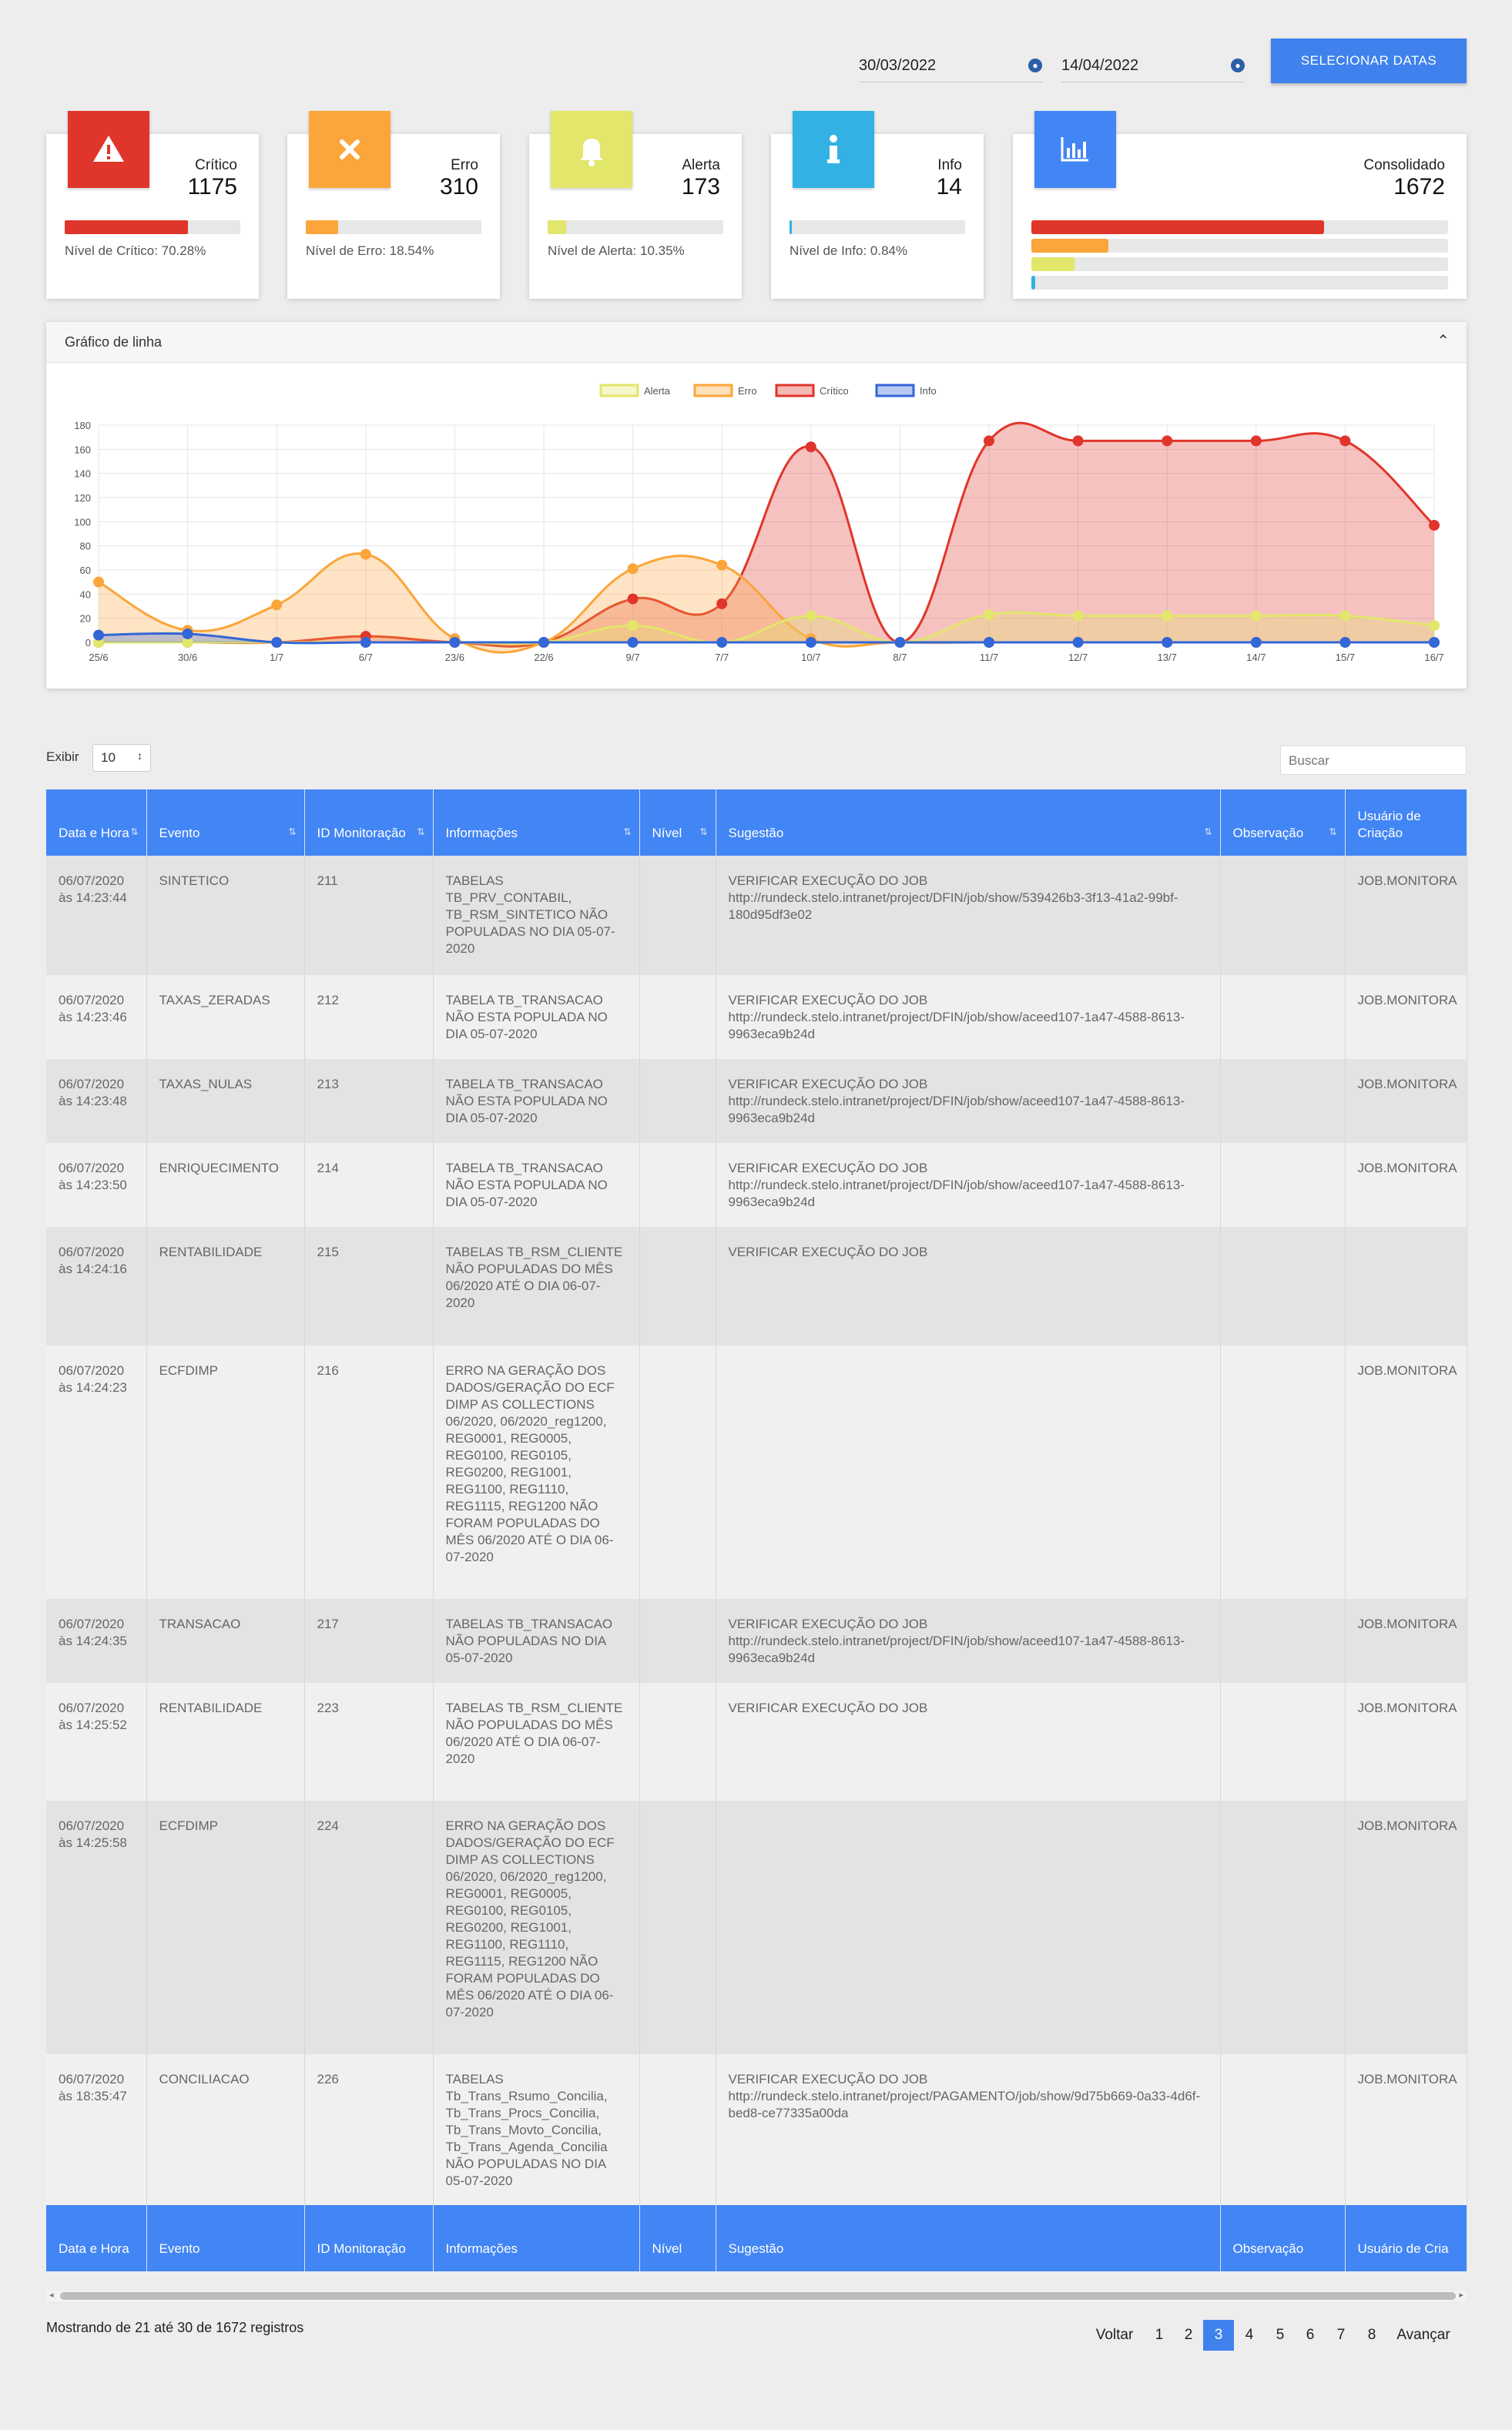  I want to click on column-header: Nível ⇅, so click(677, 822).